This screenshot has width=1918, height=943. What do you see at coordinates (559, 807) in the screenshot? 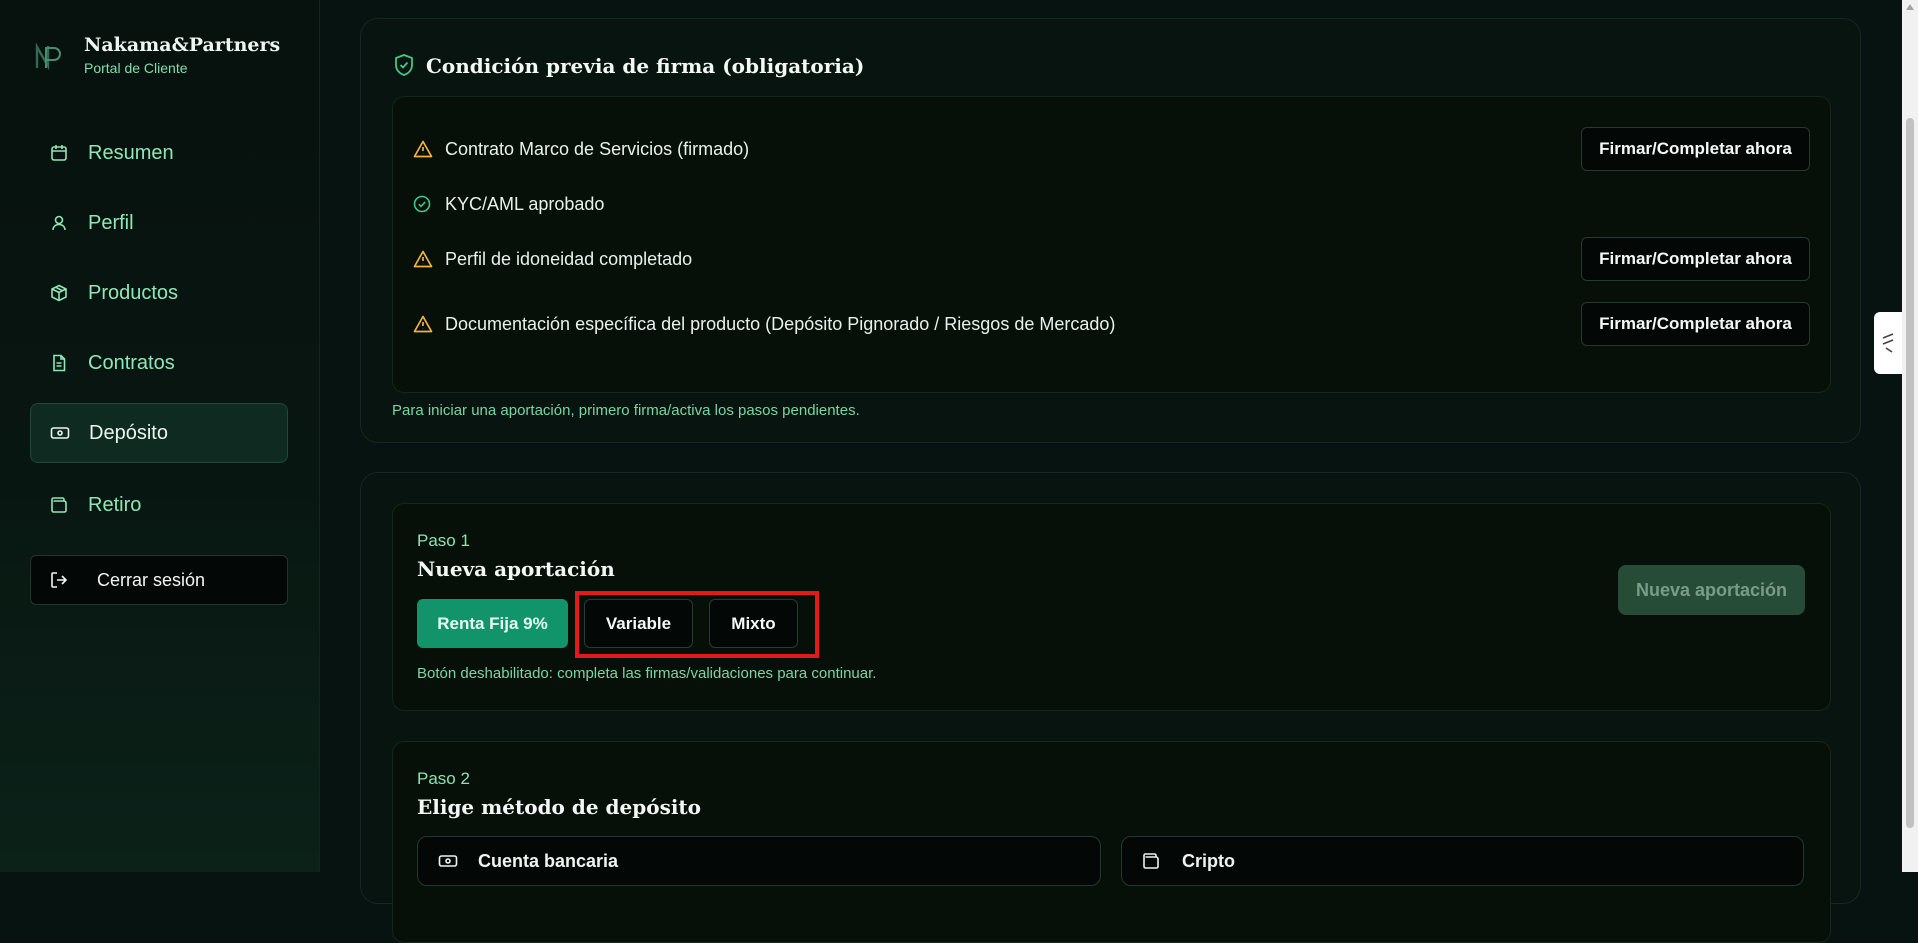
I see `step2-title: Elige método de depósito` at bounding box center [559, 807].